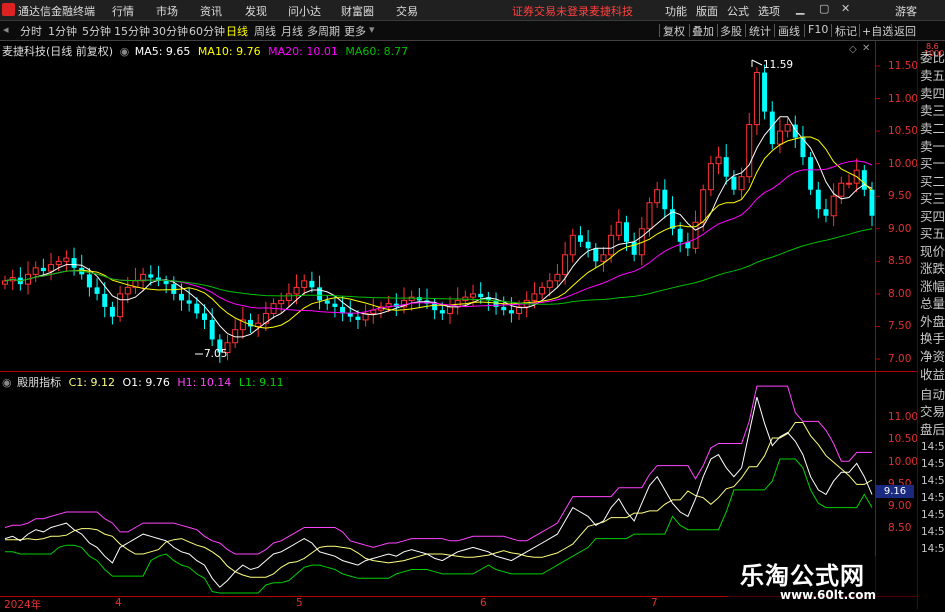  Describe the element at coordinates (778, 65) in the screenshot. I see `high-price-label: 11.59` at that location.